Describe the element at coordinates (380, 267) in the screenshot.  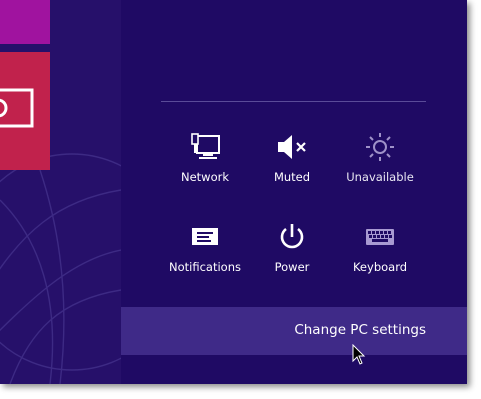
I see `keyboard-label: Keyboard` at that location.